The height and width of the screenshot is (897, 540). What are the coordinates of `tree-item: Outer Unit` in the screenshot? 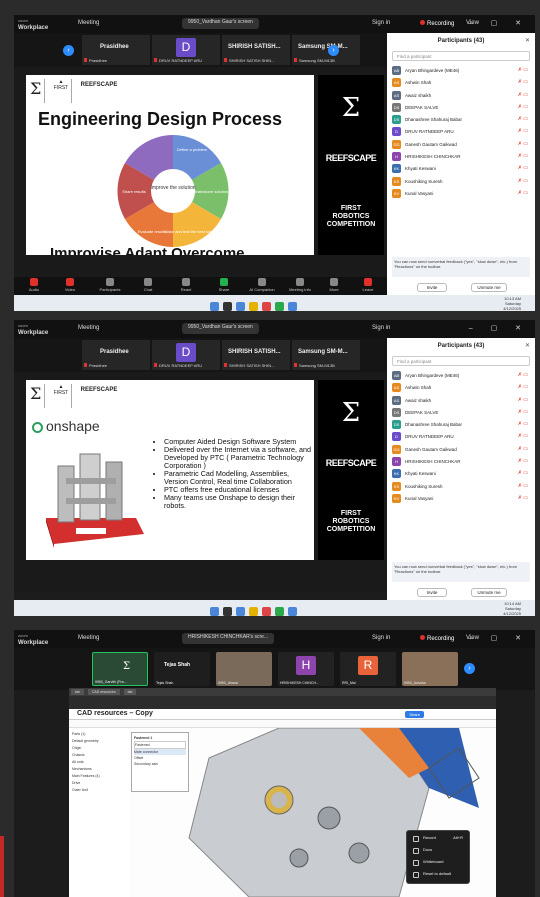 It's located at (99, 790).